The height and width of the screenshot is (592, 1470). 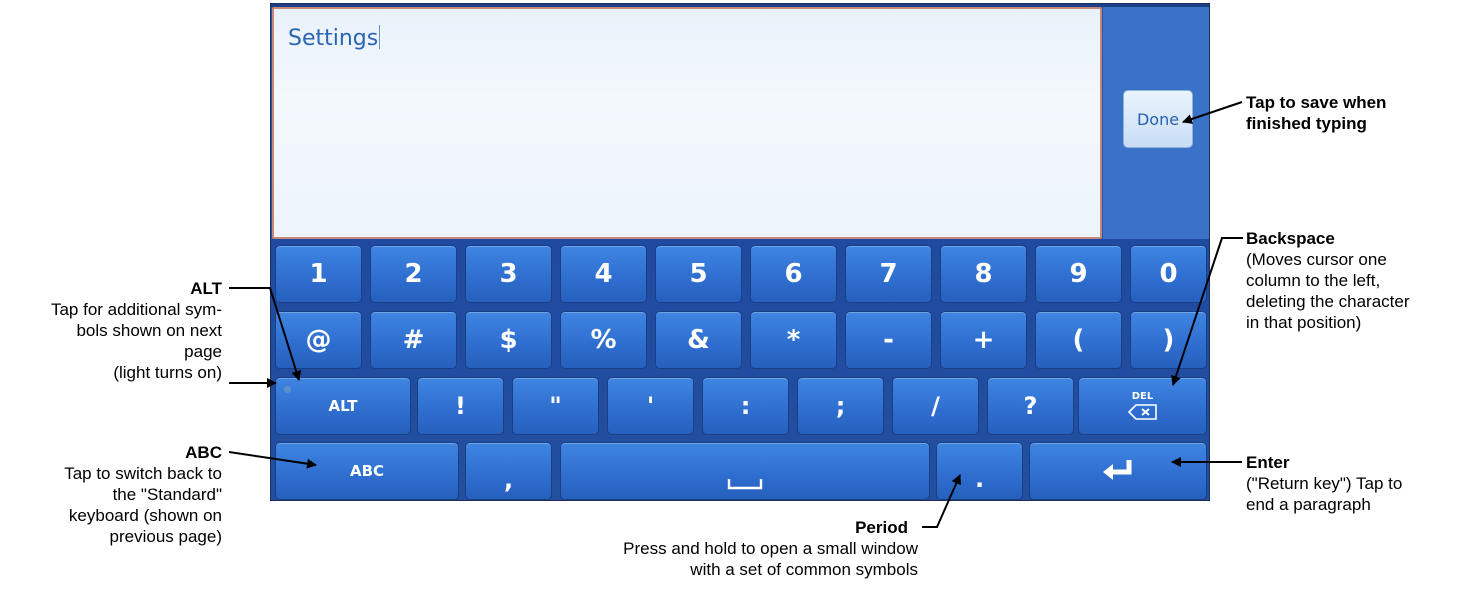 I want to click on alt-callout-line: Tap for additional sym-, so click(x=136, y=309).